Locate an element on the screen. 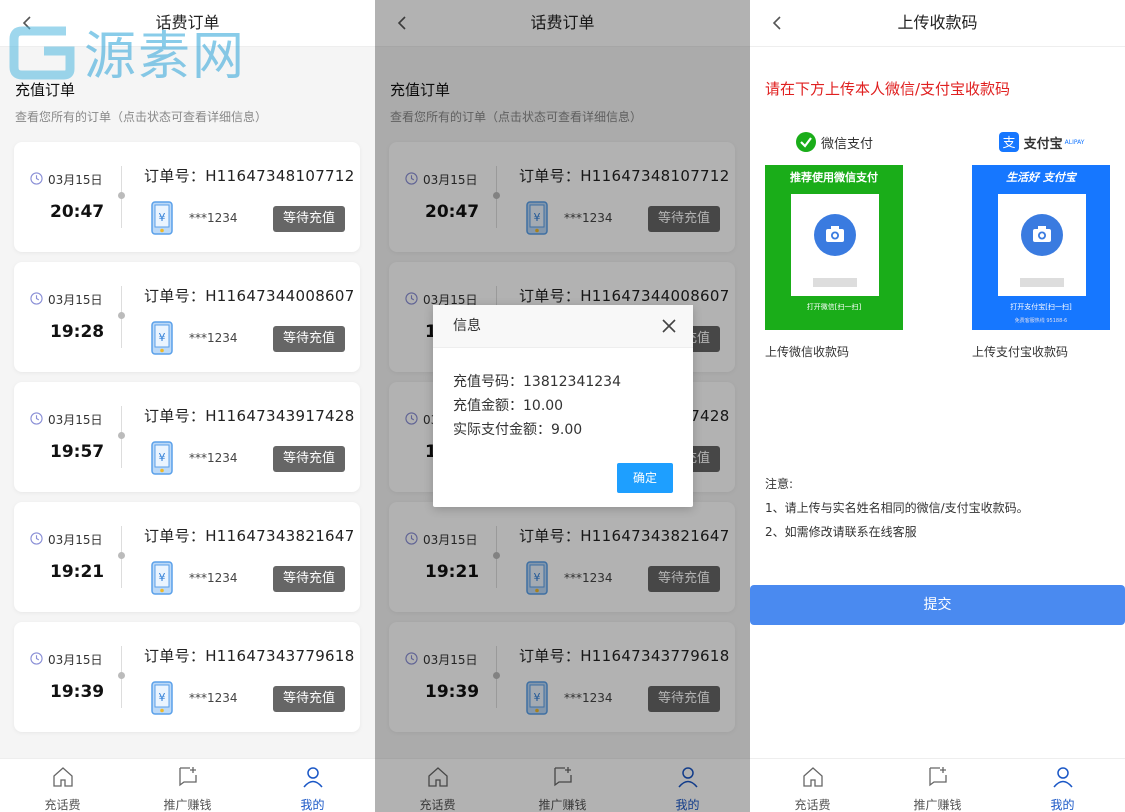 Image resolution: width=1125 pixels, height=812 pixels. wechat-banner: 推荐使用微信支付 is located at coordinates (834, 177).